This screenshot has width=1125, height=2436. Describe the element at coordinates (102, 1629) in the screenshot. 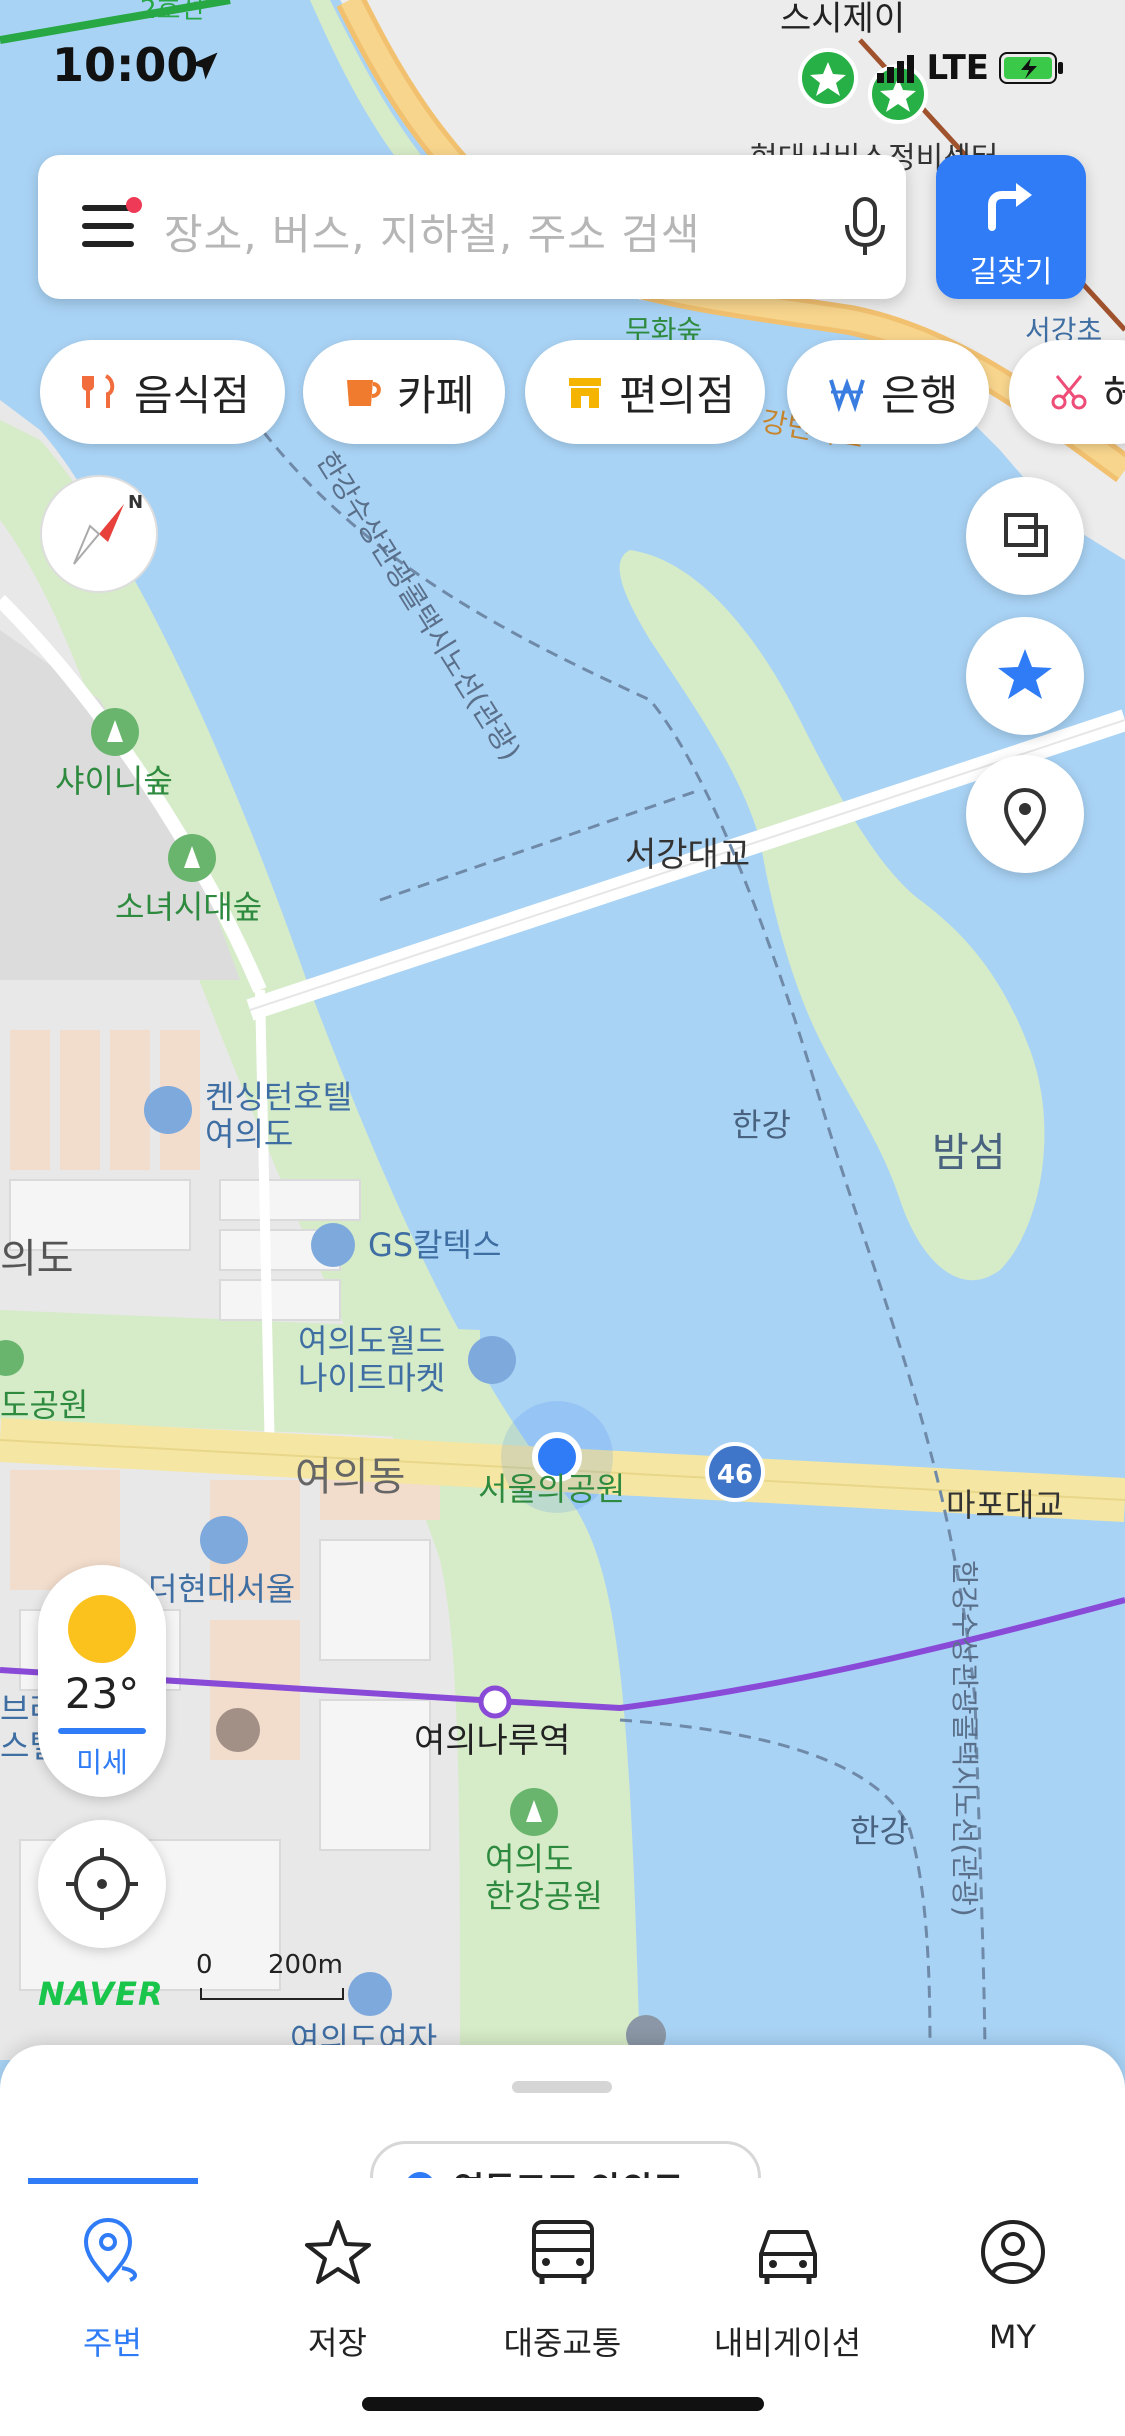

I see `sun-icon` at that location.